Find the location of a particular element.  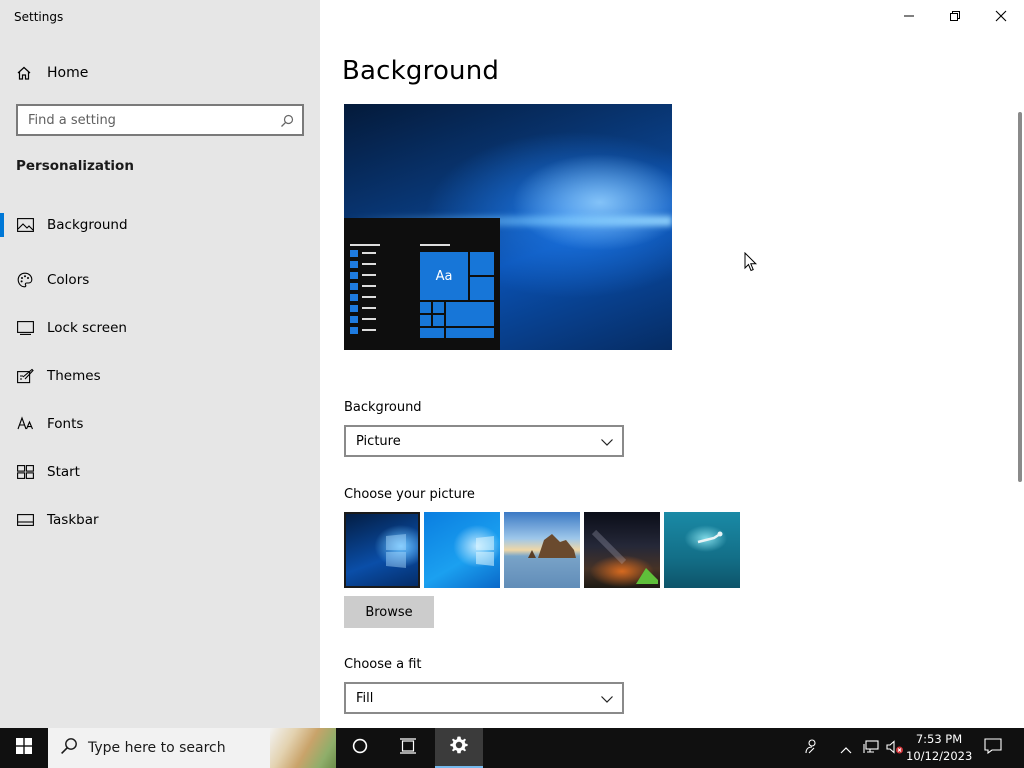

choose-picture-label: Choose your picture is located at coordinates (409, 494).